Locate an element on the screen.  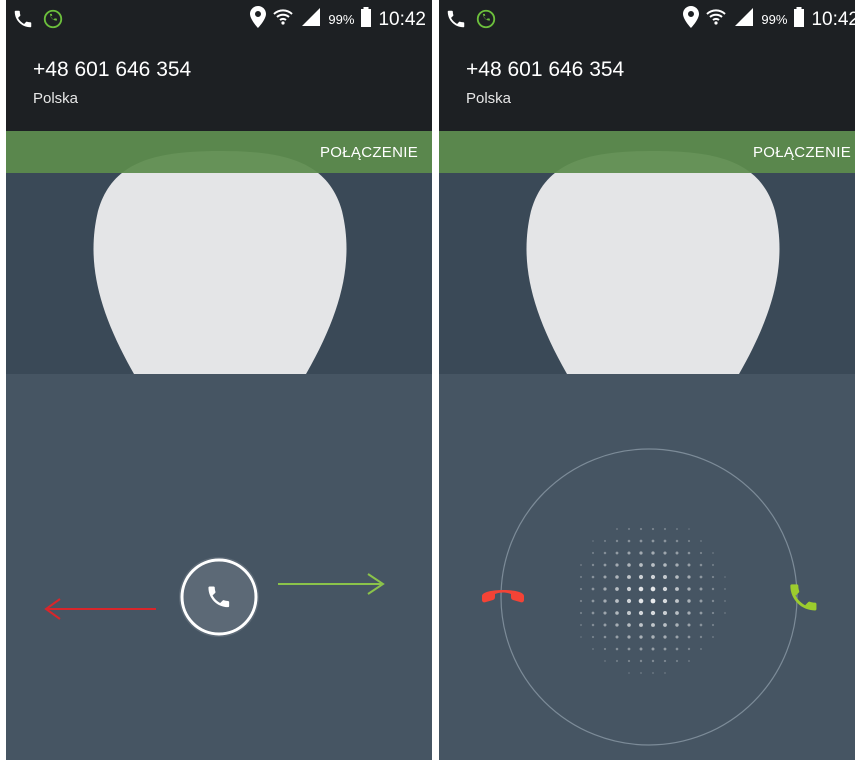
wifi-calling-icon is located at coordinates (53, 21).